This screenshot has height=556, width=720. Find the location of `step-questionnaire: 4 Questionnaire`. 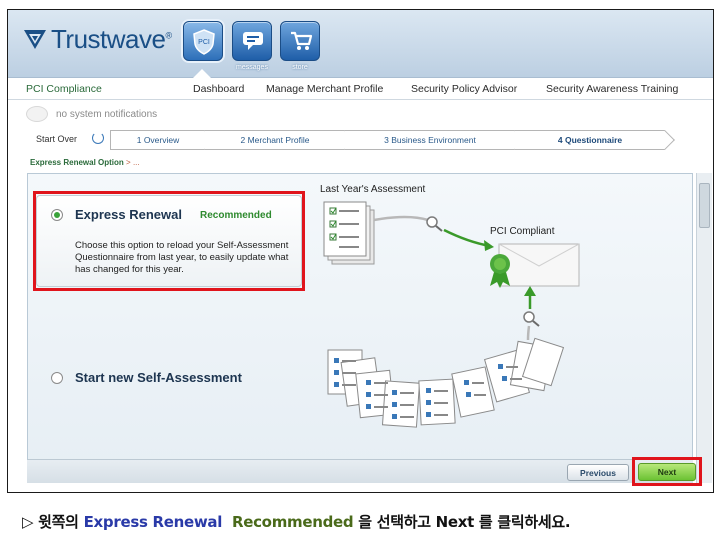

step-questionnaire: 4 Questionnaire is located at coordinates (590, 140).